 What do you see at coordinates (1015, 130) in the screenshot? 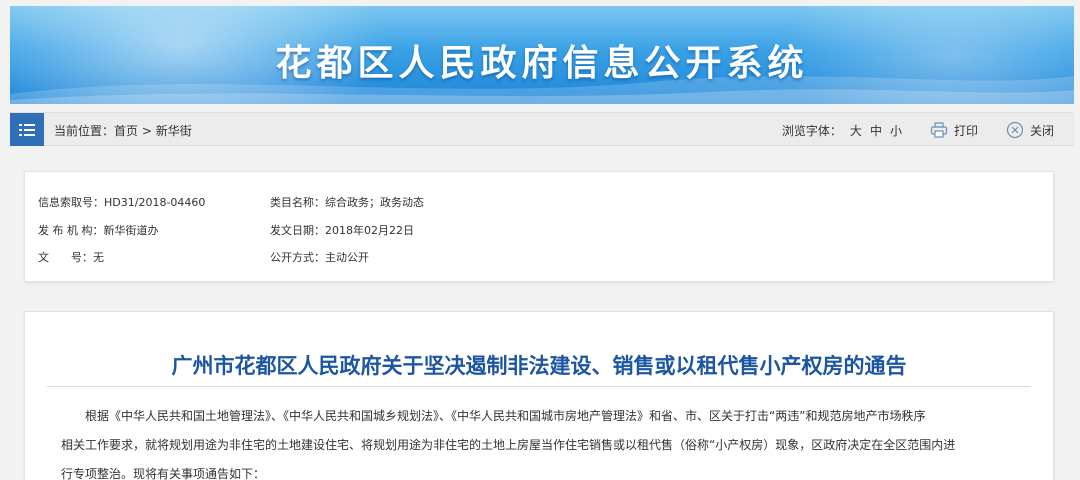
I see `close-icon` at bounding box center [1015, 130].